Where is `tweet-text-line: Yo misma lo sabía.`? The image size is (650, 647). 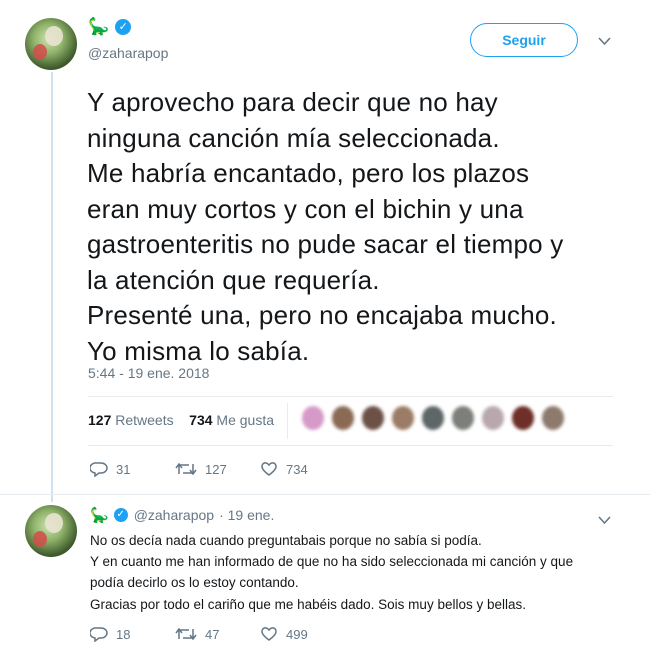
tweet-text-line: Yo misma lo sabía. is located at coordinates (198, 350).